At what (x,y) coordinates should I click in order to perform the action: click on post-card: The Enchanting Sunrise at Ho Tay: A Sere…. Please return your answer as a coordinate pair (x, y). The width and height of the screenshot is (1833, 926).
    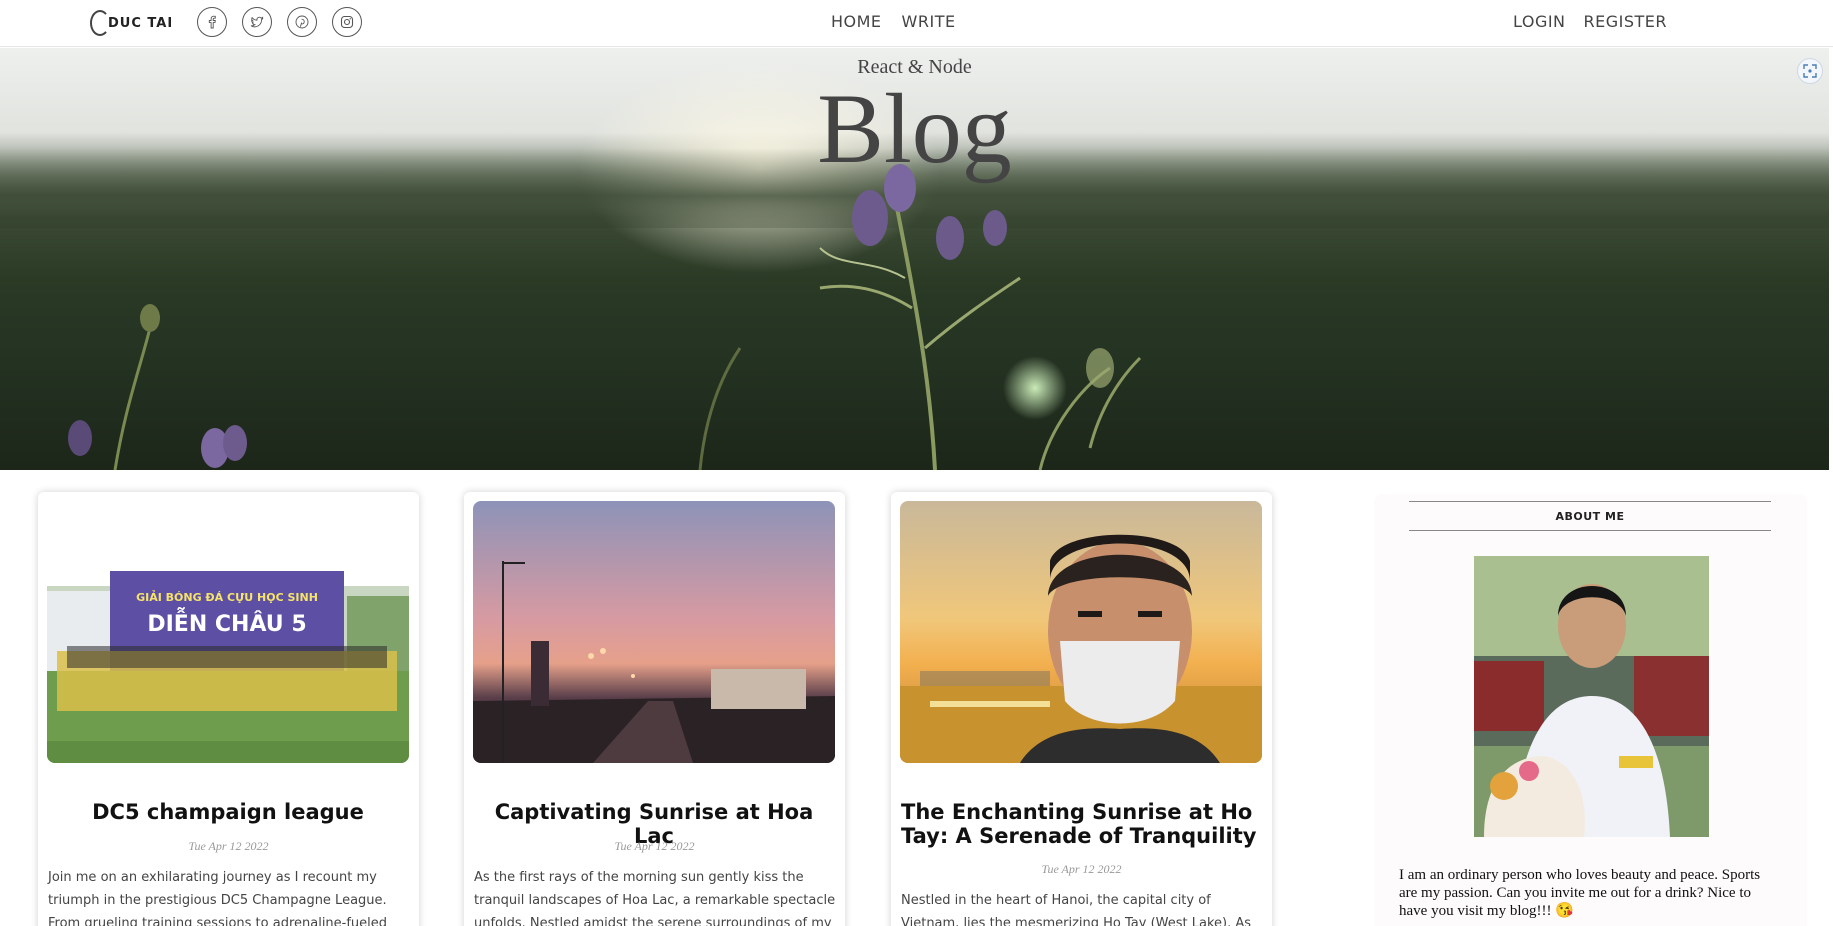
    Looking at the image, I should click on (1081, 709).